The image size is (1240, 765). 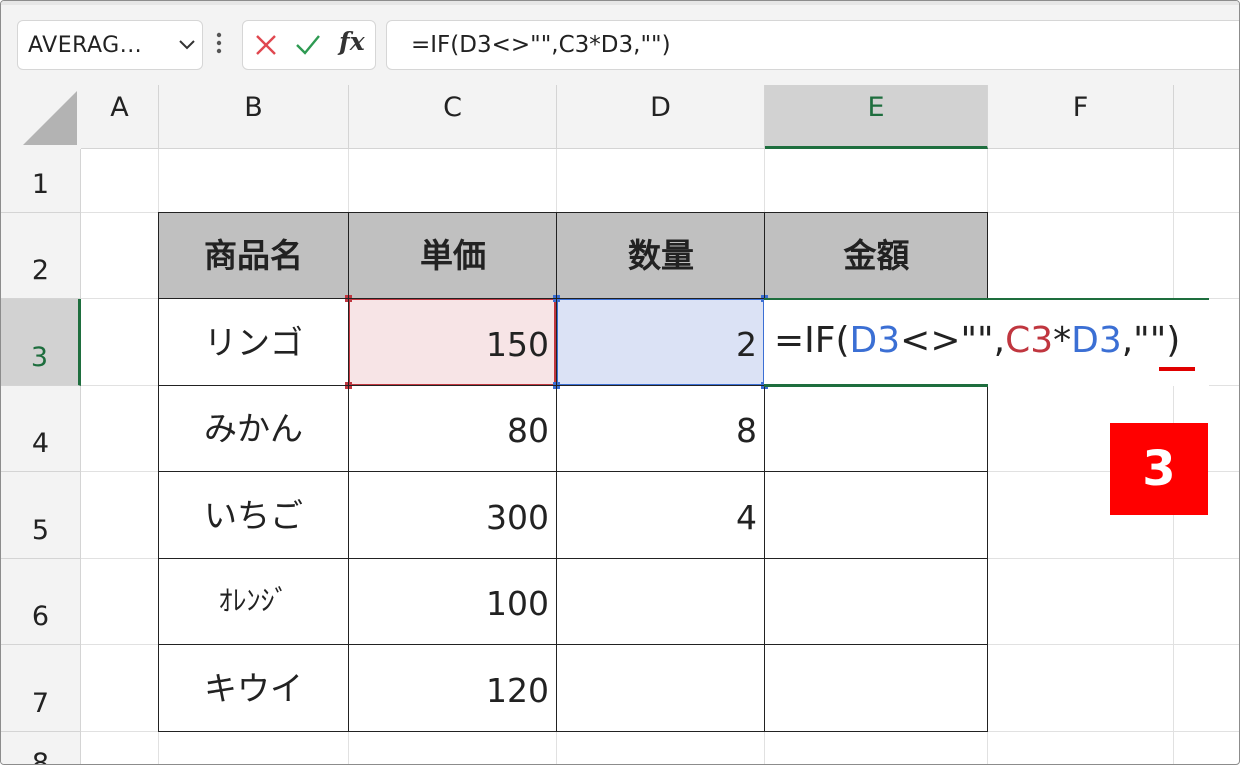 I want to click on x-icon, so click(x=266, y=45).